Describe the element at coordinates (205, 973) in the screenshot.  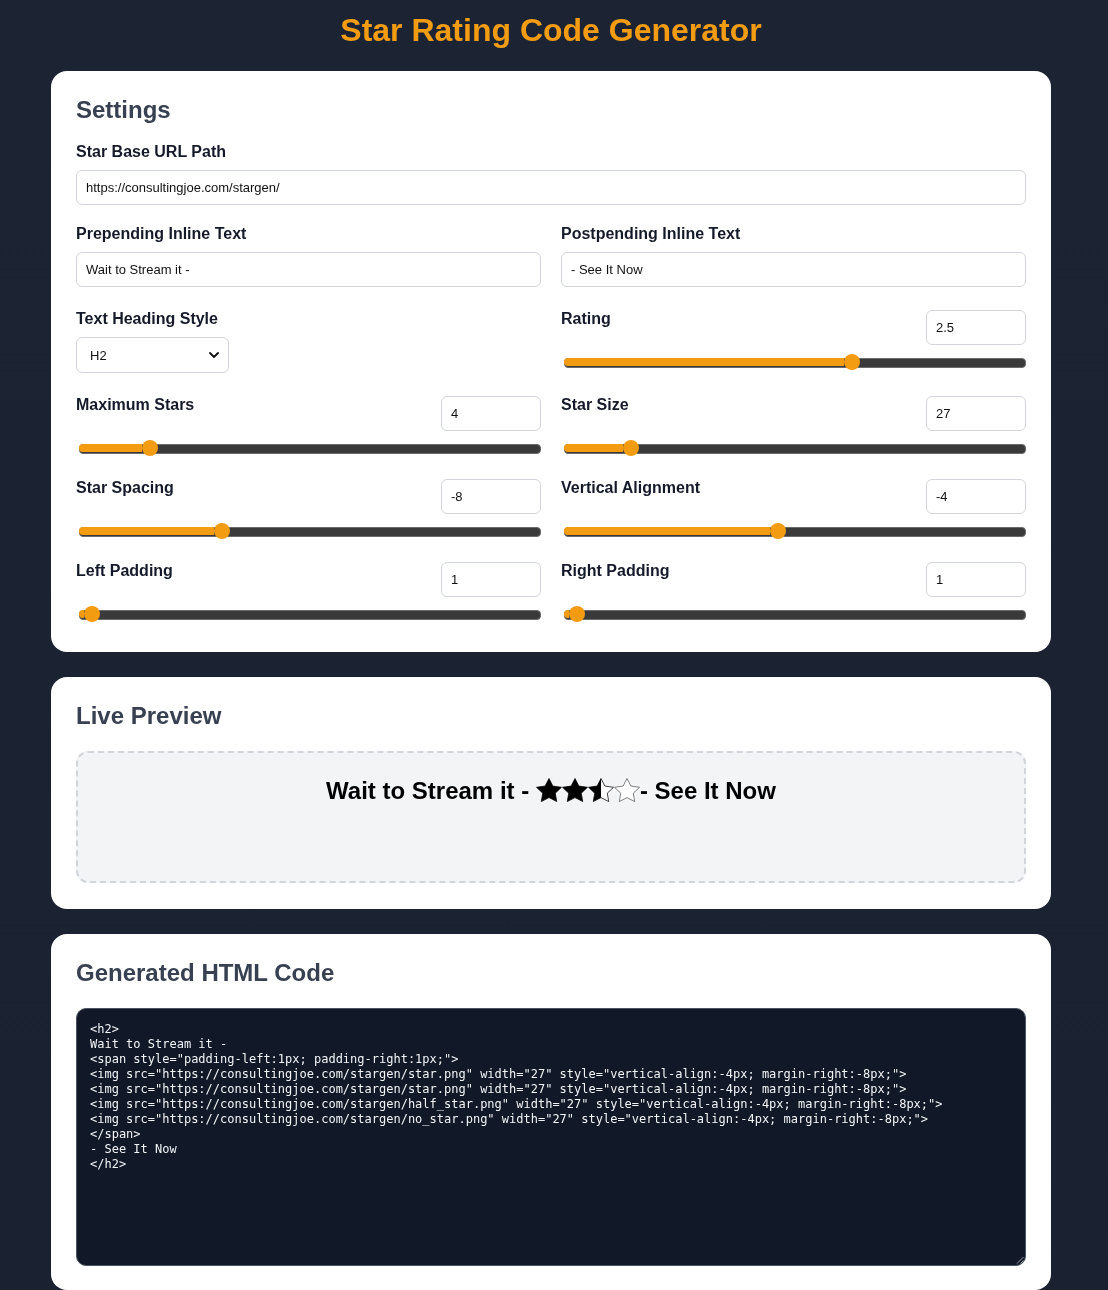
I see `section-heading: Generated HTML Code` at that location.